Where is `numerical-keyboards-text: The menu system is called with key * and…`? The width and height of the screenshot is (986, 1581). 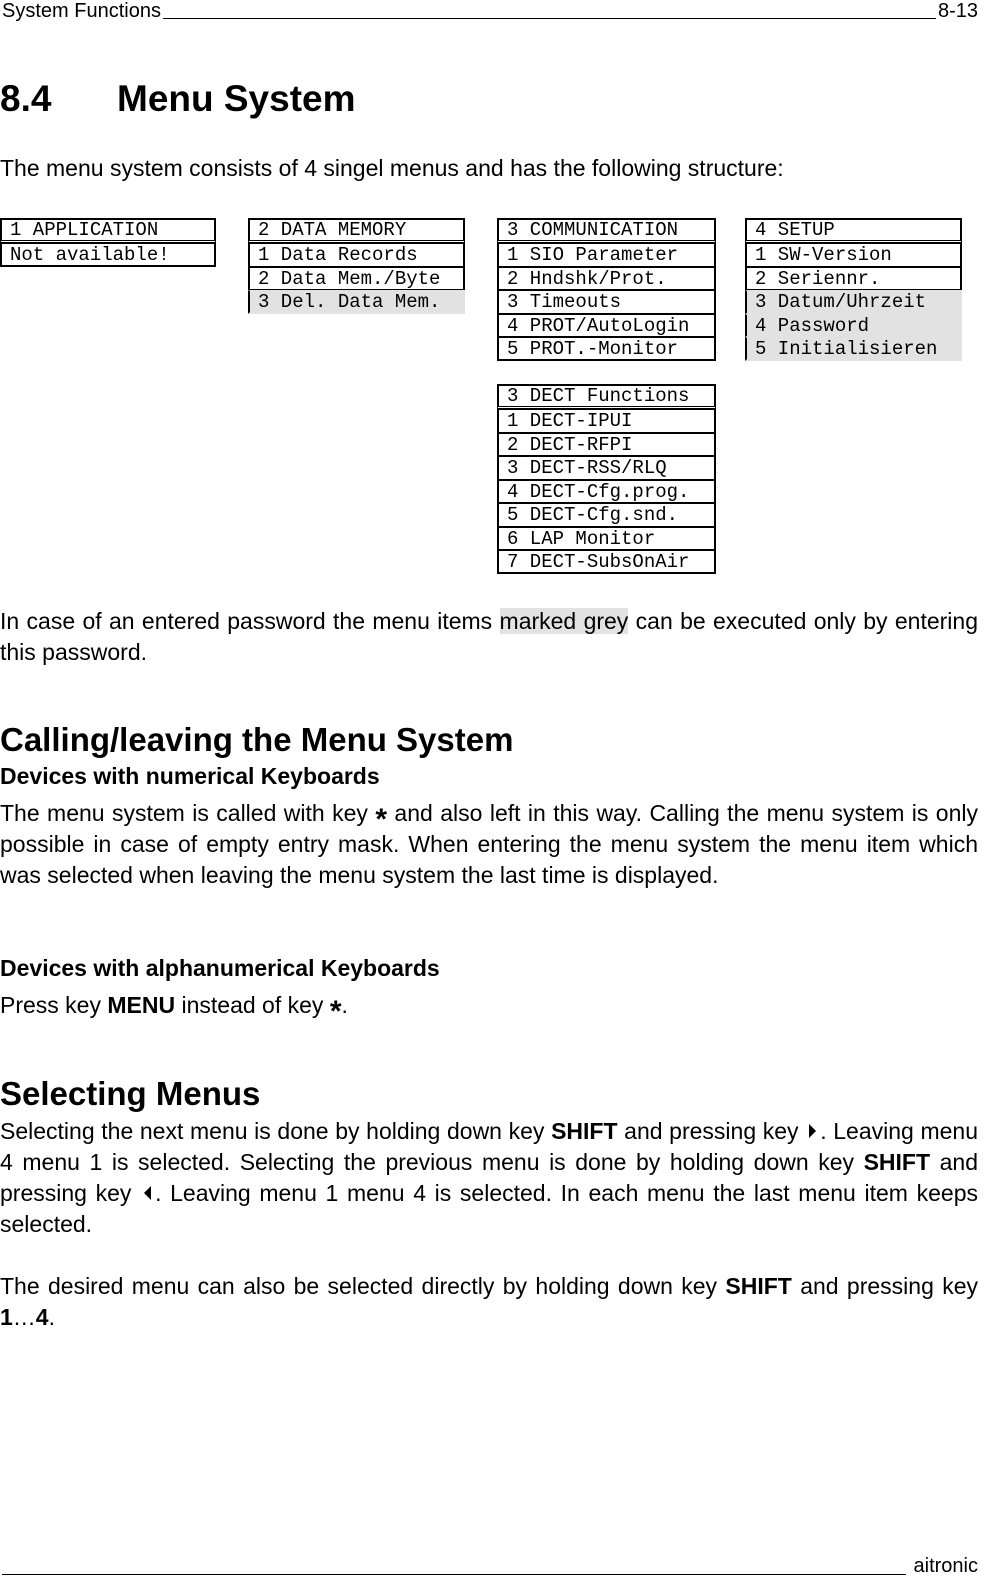
numerical-keyboards-text: The menu system is called with key * and… is located at coordinates (489, 844).